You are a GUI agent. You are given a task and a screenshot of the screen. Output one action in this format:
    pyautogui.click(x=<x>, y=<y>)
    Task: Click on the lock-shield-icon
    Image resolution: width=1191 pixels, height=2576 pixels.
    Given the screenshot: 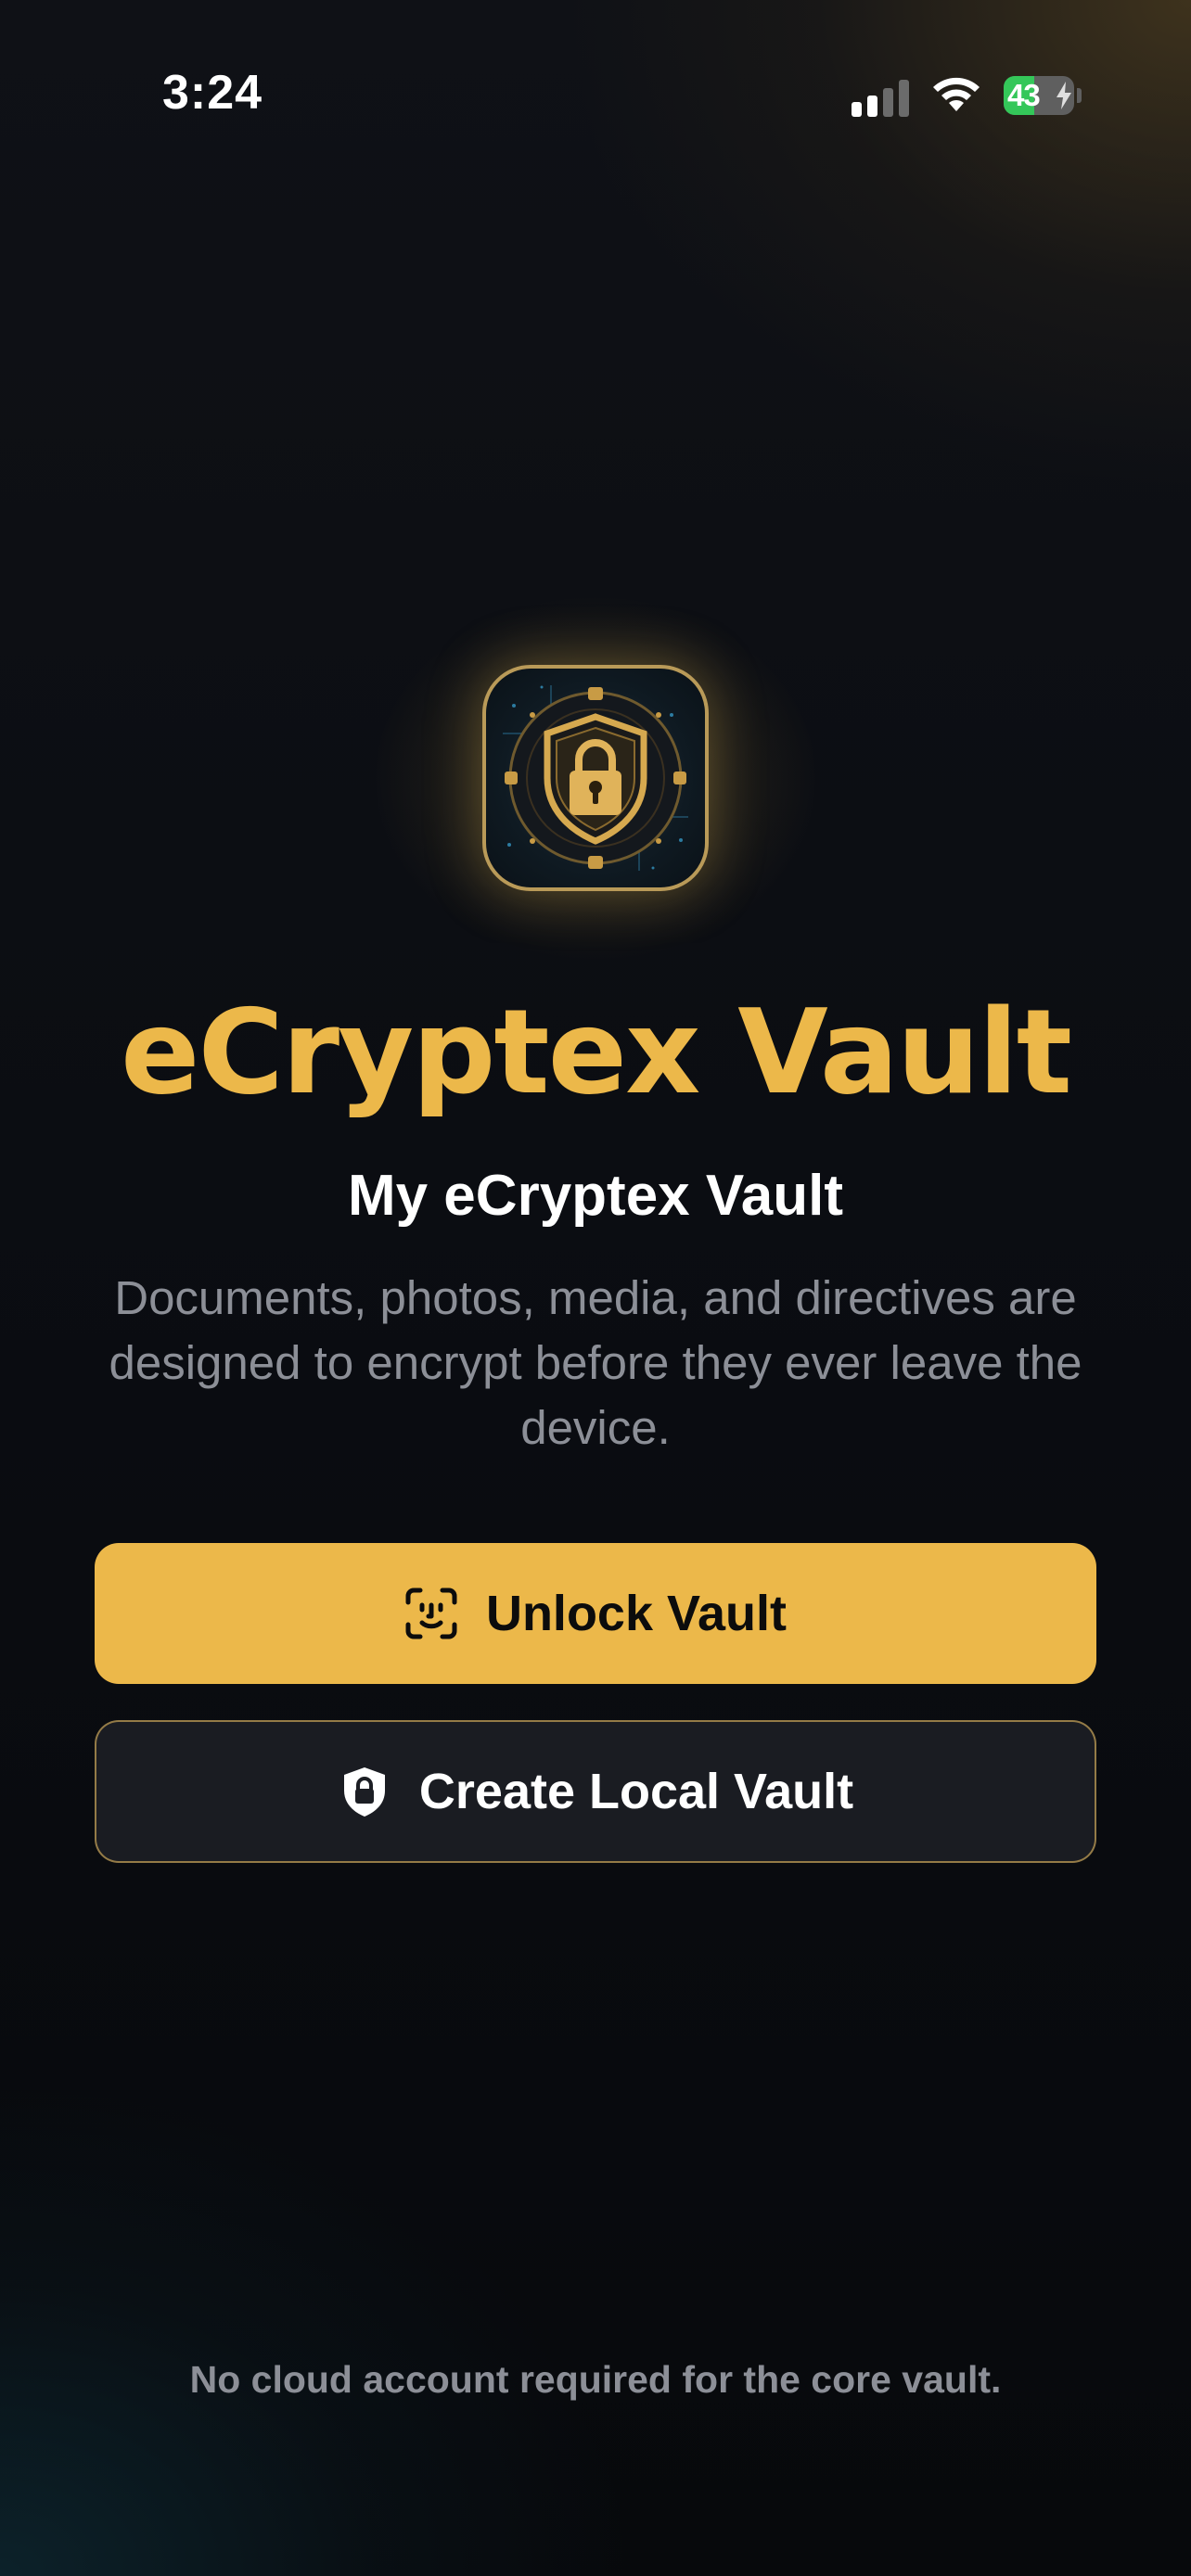 What is the action you would take?
    pyautogui.click(x=364, y=1792)
    